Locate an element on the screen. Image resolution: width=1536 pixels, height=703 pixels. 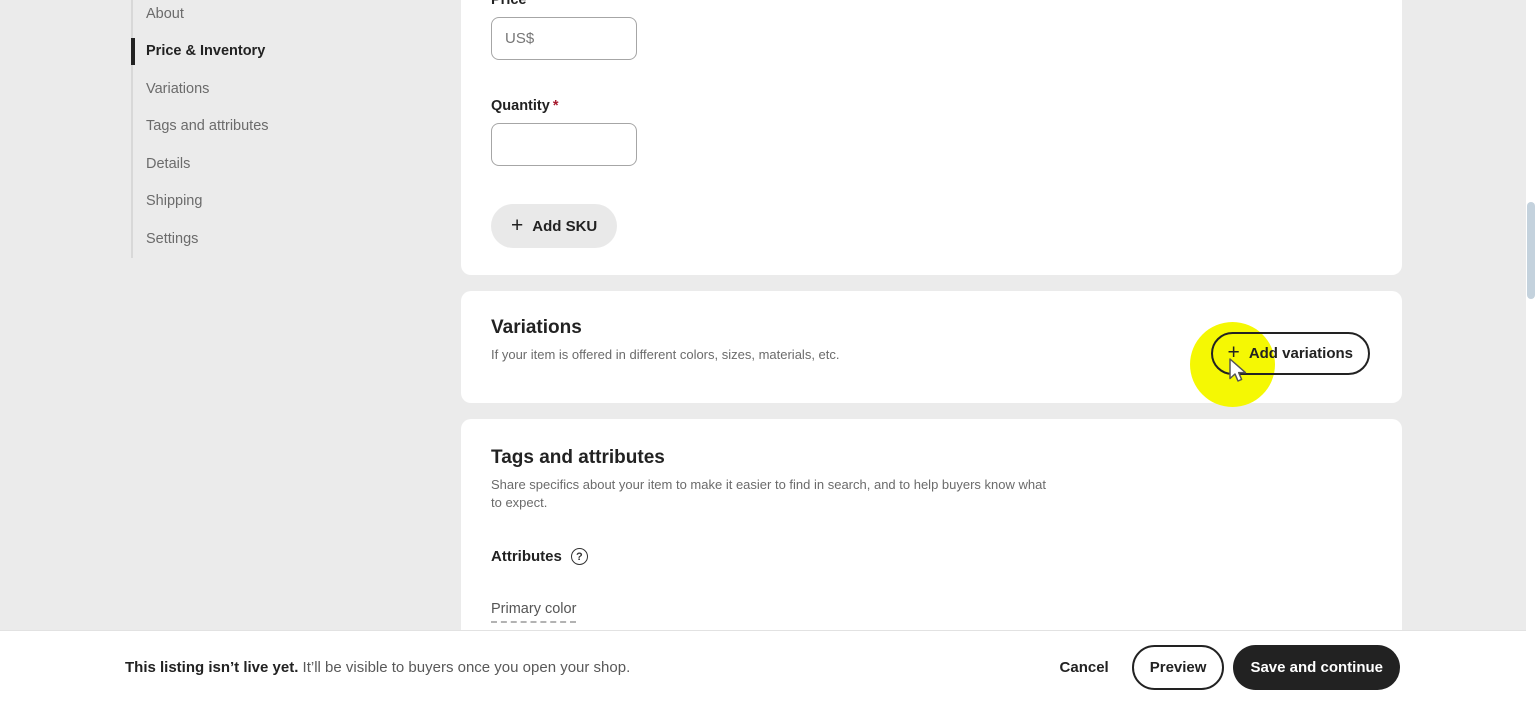
sidebar-item-about: About is located at coordinates (283, 16).